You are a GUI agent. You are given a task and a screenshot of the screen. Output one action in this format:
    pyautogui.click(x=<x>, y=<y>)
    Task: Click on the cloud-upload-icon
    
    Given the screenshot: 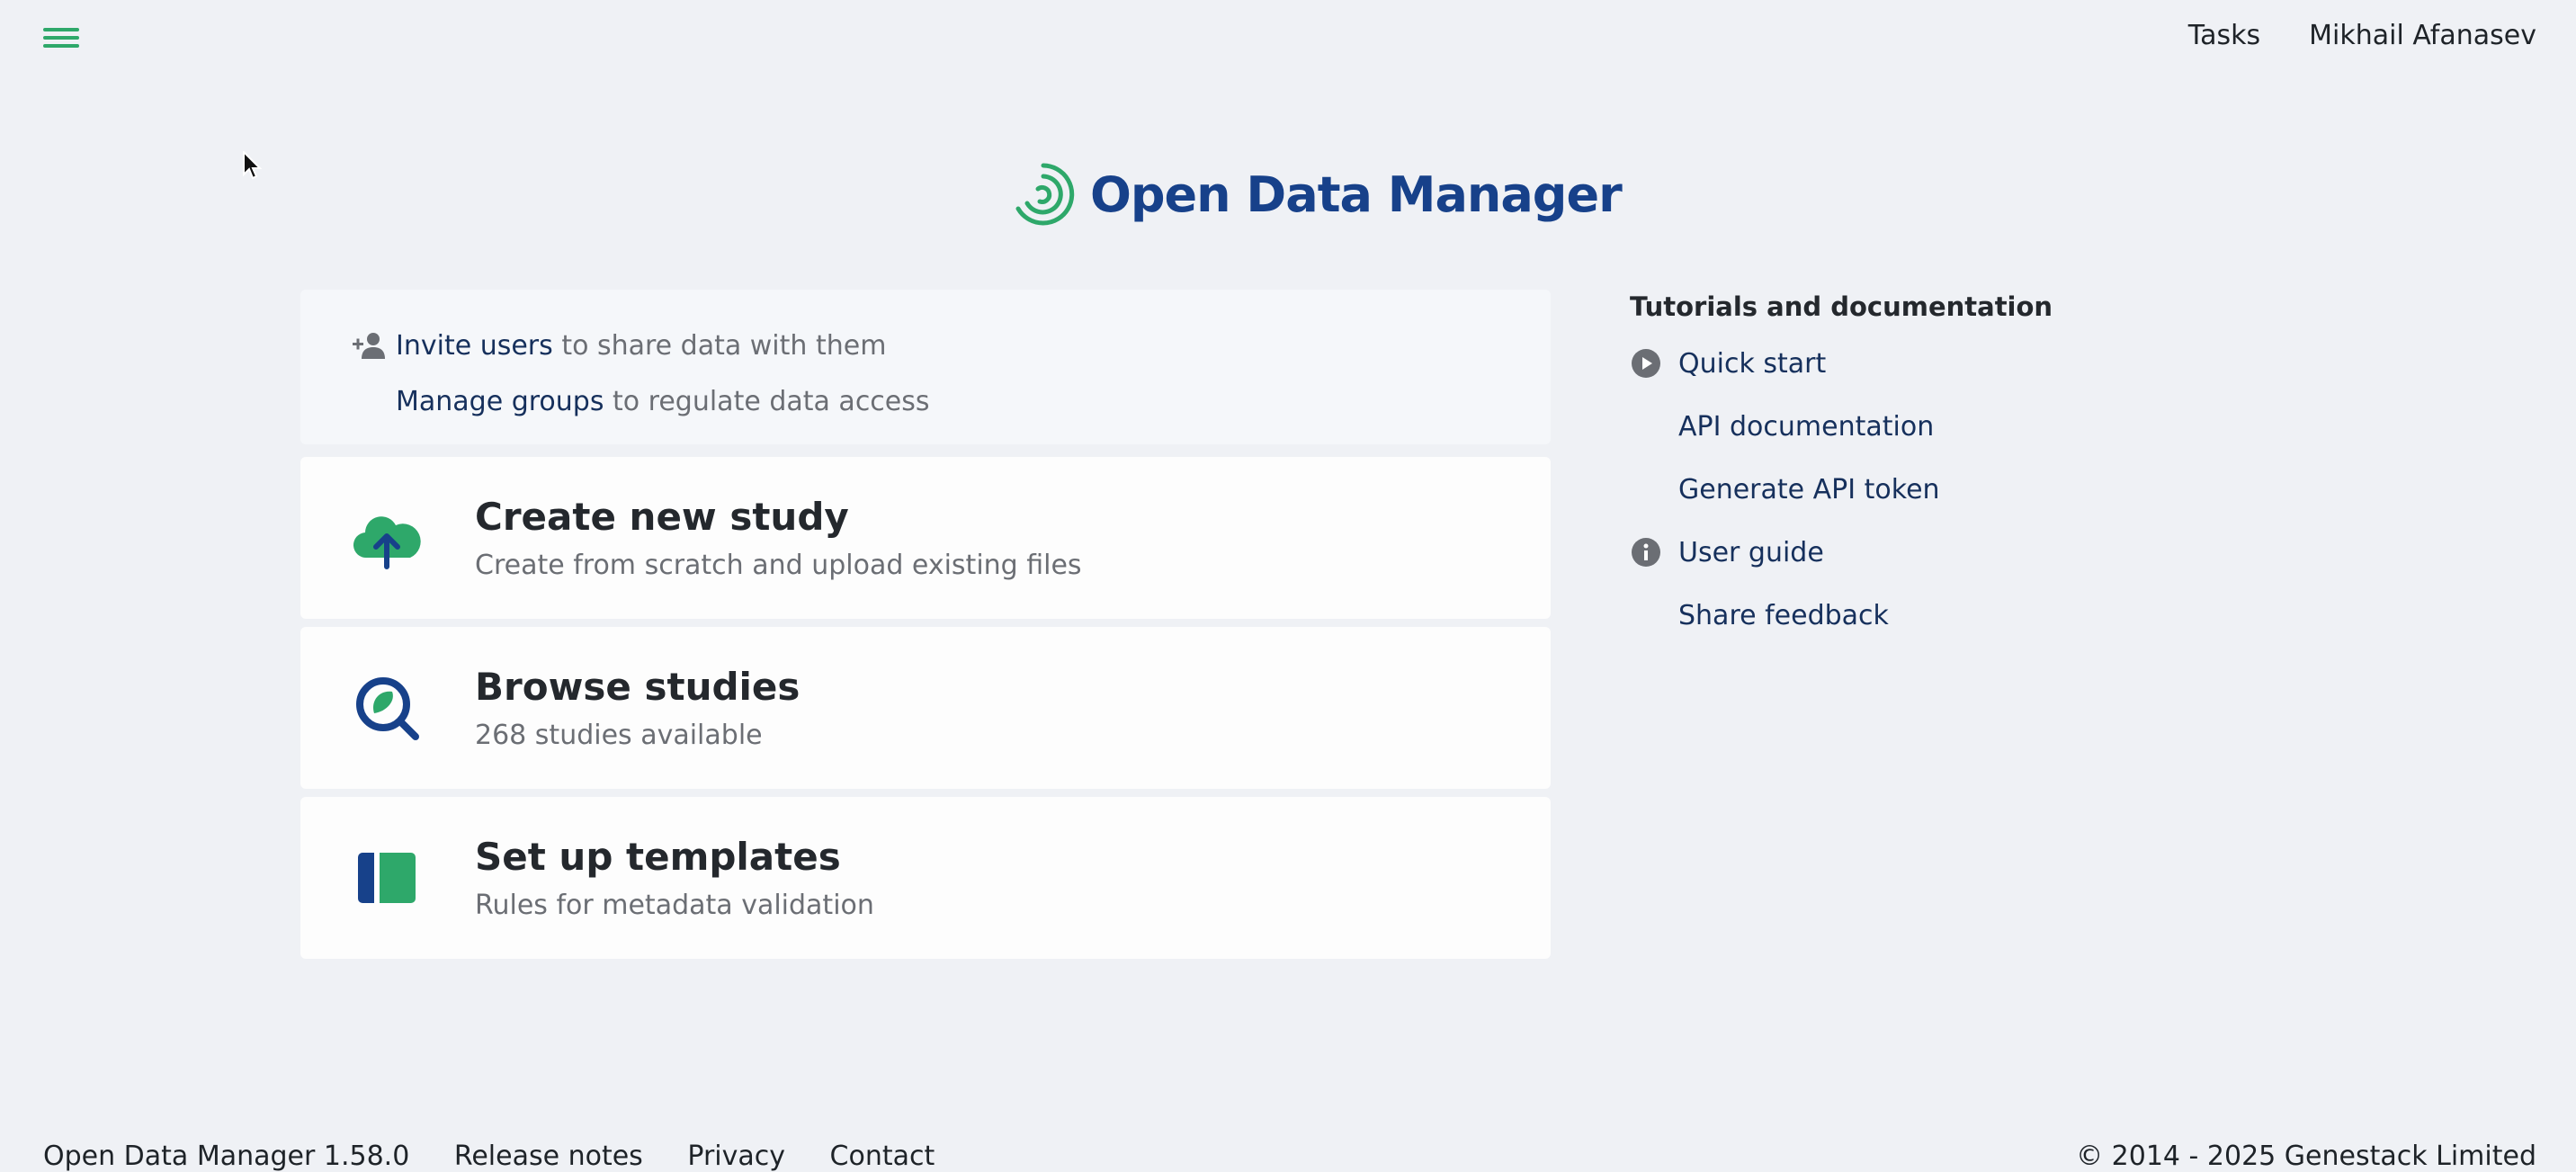 What is the action you would take?
    pyautogui.click(x=387, y=542)
    